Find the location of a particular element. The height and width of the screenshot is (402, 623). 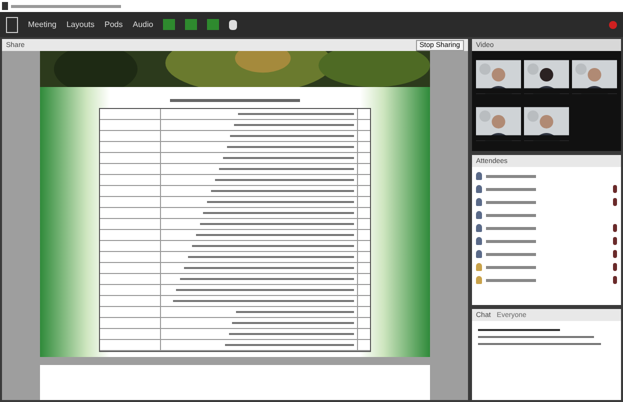

menu-item: Meeting is located at coordinates (42, 24).